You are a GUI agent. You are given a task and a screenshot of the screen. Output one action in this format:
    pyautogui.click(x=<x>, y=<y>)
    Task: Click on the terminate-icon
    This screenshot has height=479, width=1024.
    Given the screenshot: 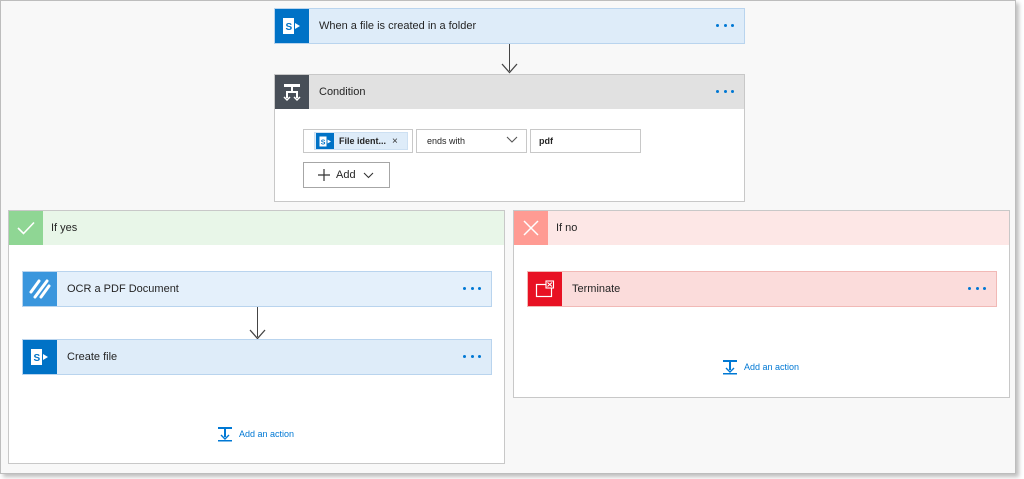 What is the action you would take?
    pyautogui.click(x=545, y=289)
    